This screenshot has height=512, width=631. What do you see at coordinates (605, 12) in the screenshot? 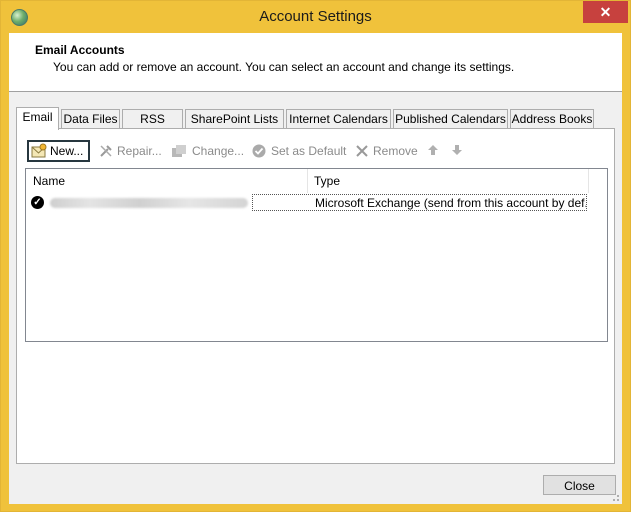
I see `close-icon: ✕` at bounding box center [605, 12].